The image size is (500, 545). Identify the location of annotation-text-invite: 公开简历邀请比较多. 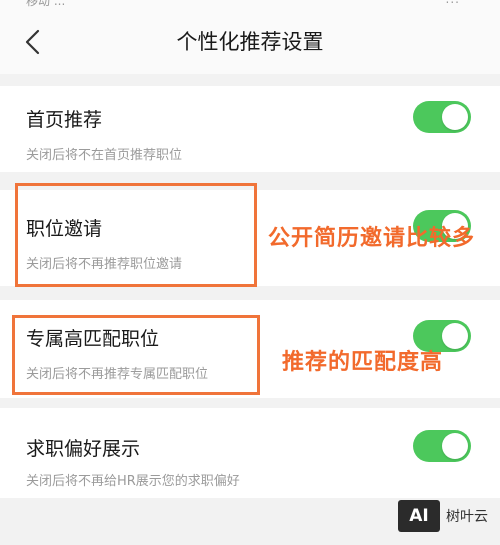
(372, 238).